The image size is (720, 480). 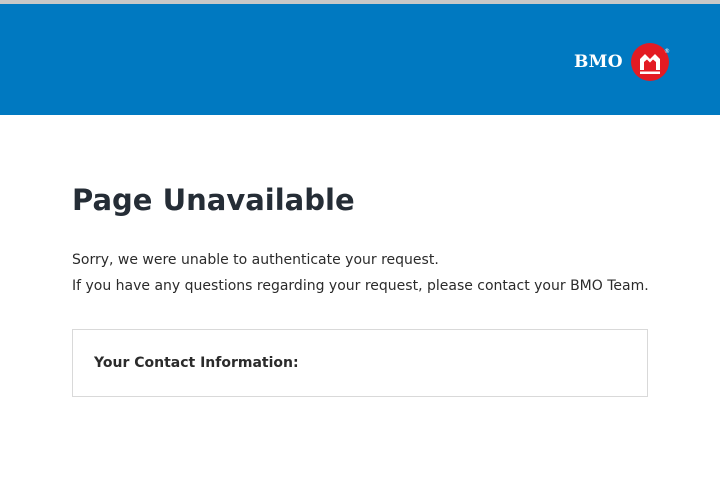 What do you see at coordinates (196, 363) in the screenshot?
I see `contact-info-label: Your Contact Information:` at bounding box center [196, 363].